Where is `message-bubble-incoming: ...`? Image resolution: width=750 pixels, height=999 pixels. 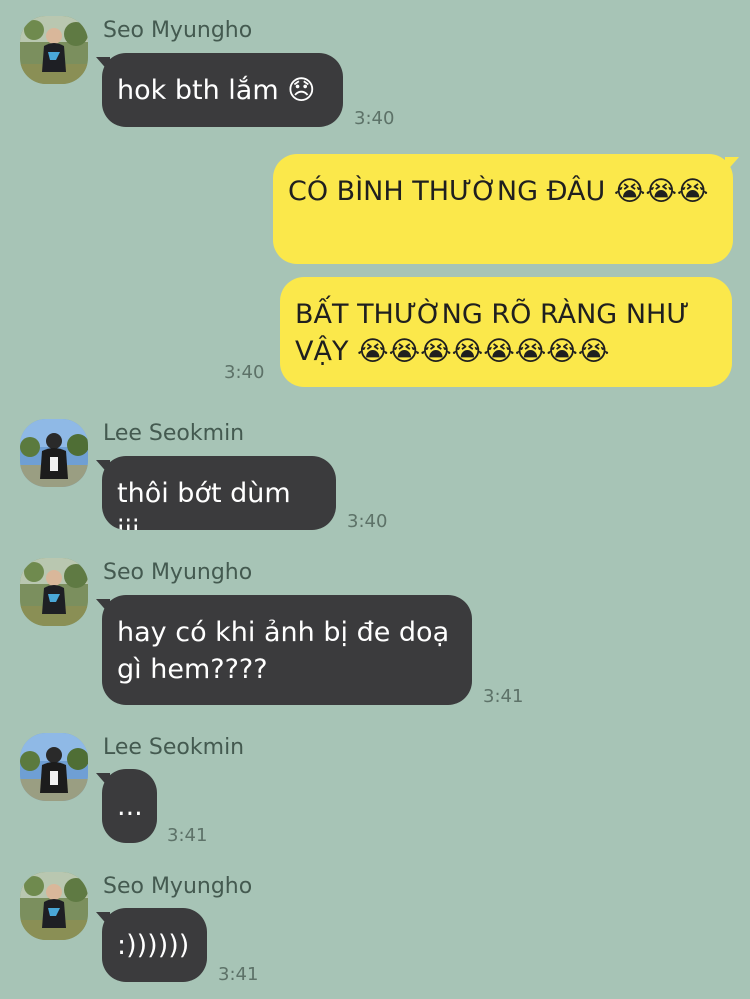
message-bubble-incoming: ... is located at coordinates (129, 806).